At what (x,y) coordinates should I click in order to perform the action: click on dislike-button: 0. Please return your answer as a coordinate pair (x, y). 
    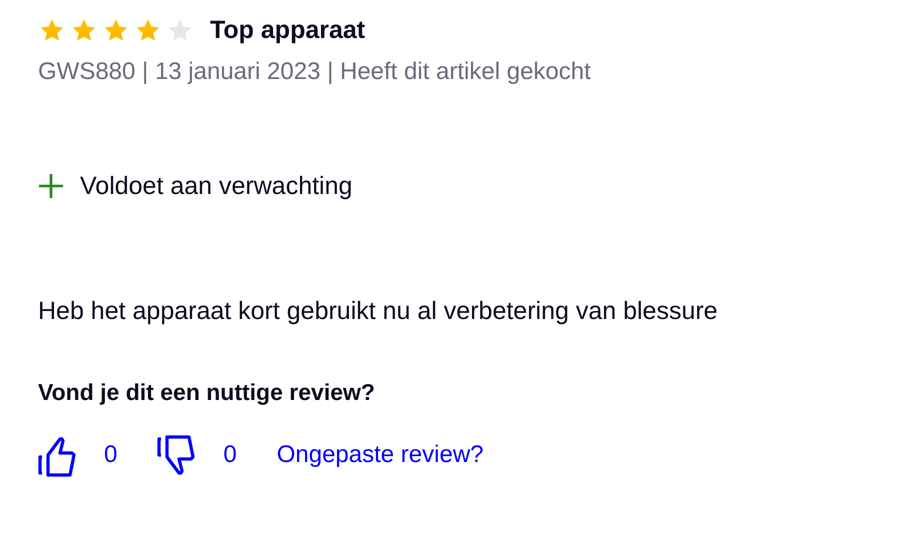
    Looking at the image, I should click on (197, 455).